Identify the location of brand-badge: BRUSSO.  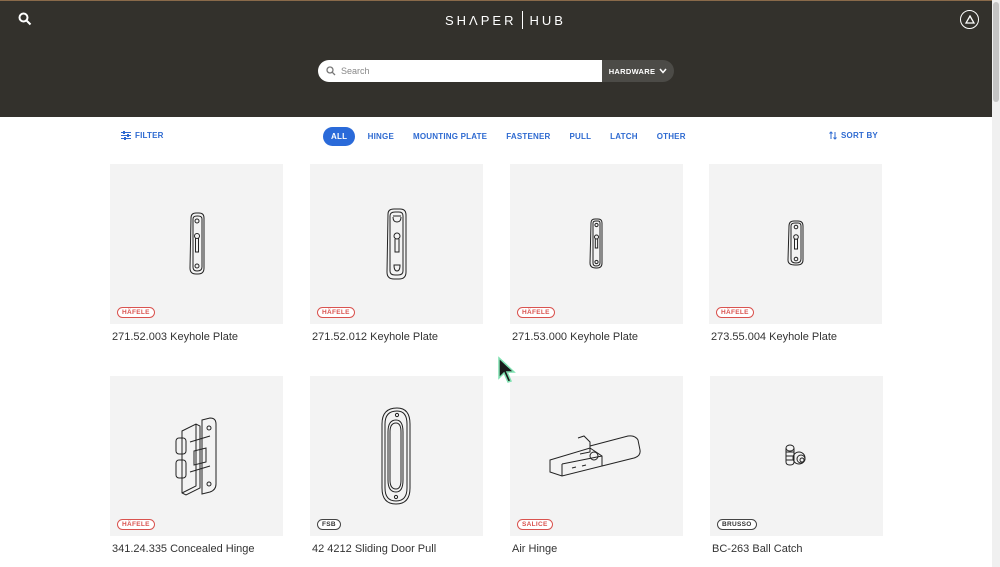
(737, 524).